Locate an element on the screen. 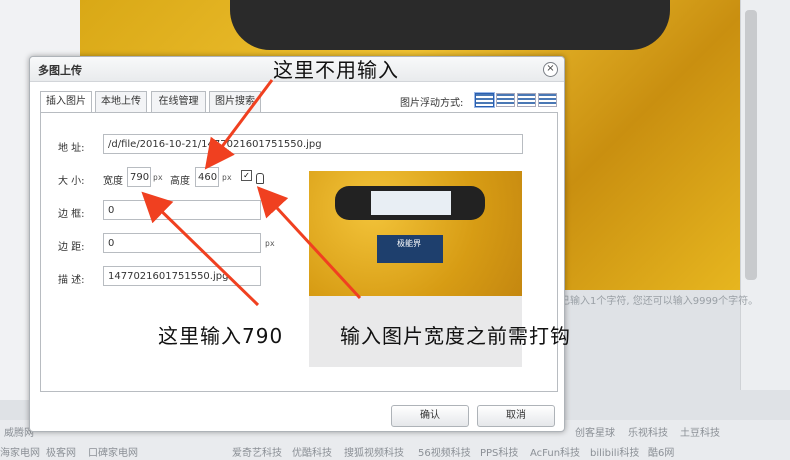 This screenshot has height=460, width=790. annotation-top: 这里不用输入 is located at coordinates (336, 70).